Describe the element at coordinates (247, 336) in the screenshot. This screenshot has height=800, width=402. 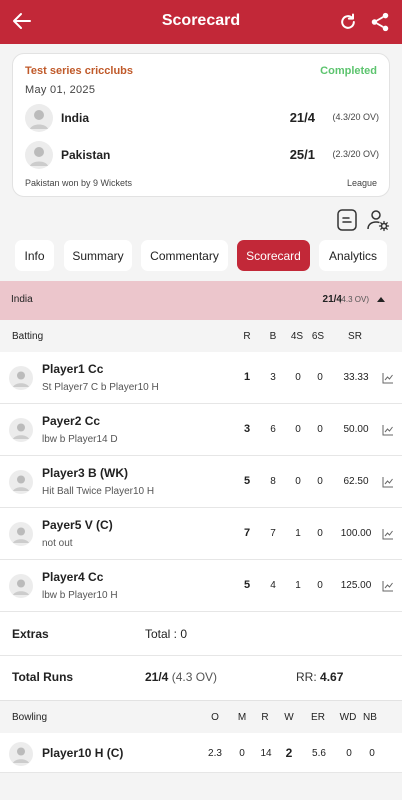
I see `col-runs: R` at that location.